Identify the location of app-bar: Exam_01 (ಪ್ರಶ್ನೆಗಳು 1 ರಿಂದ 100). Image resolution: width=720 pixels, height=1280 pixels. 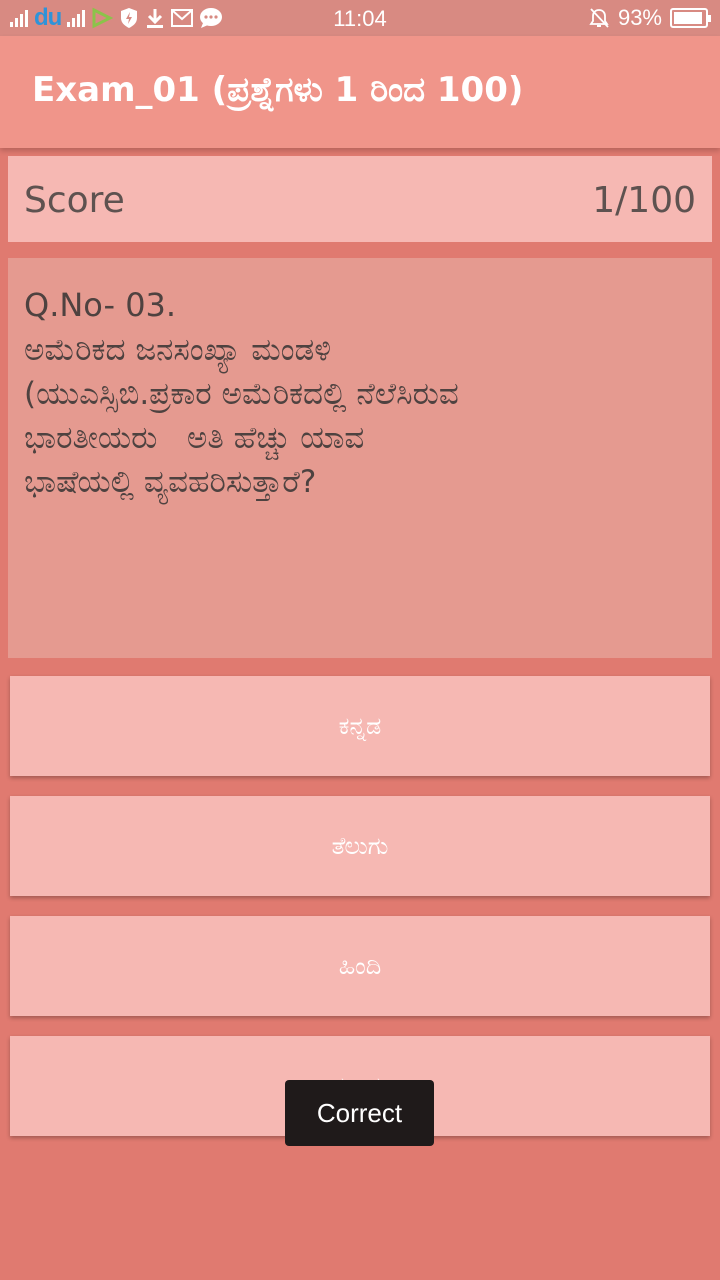
(360, 92).